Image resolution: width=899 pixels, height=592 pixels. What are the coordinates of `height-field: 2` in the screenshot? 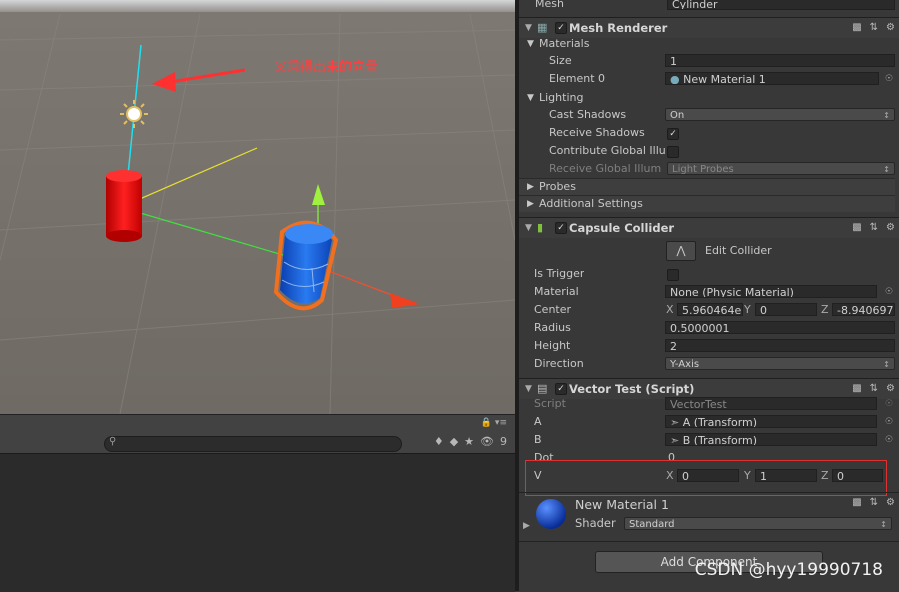 It's located at (780, 345).